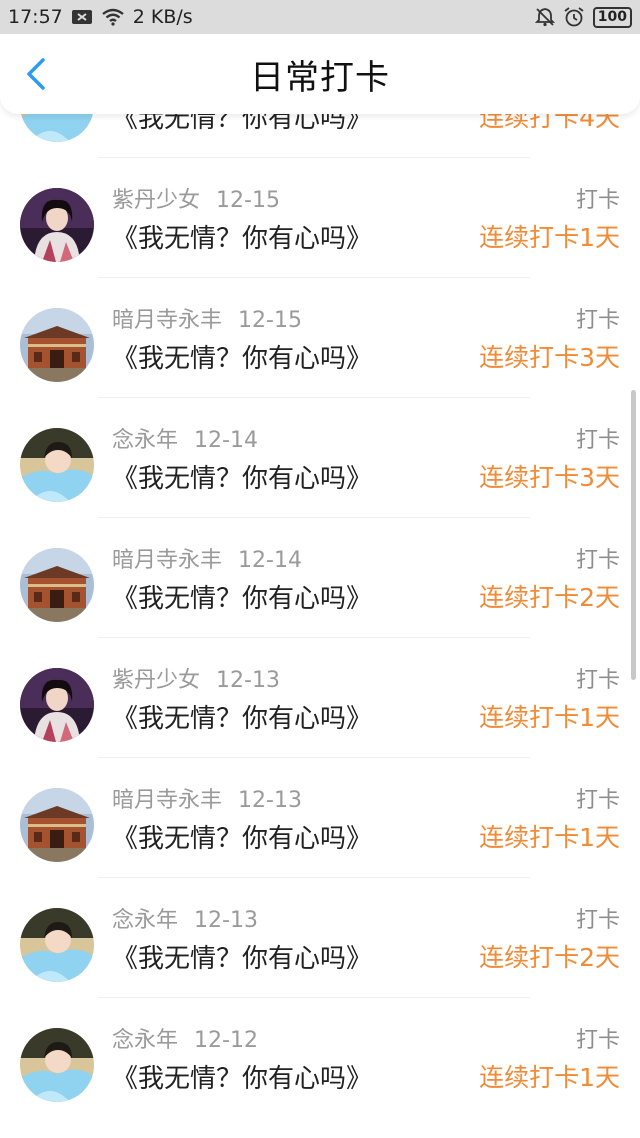  Describe the element at coordinates (82, 17) in the screenshot. I see `notification-icon` at that location.